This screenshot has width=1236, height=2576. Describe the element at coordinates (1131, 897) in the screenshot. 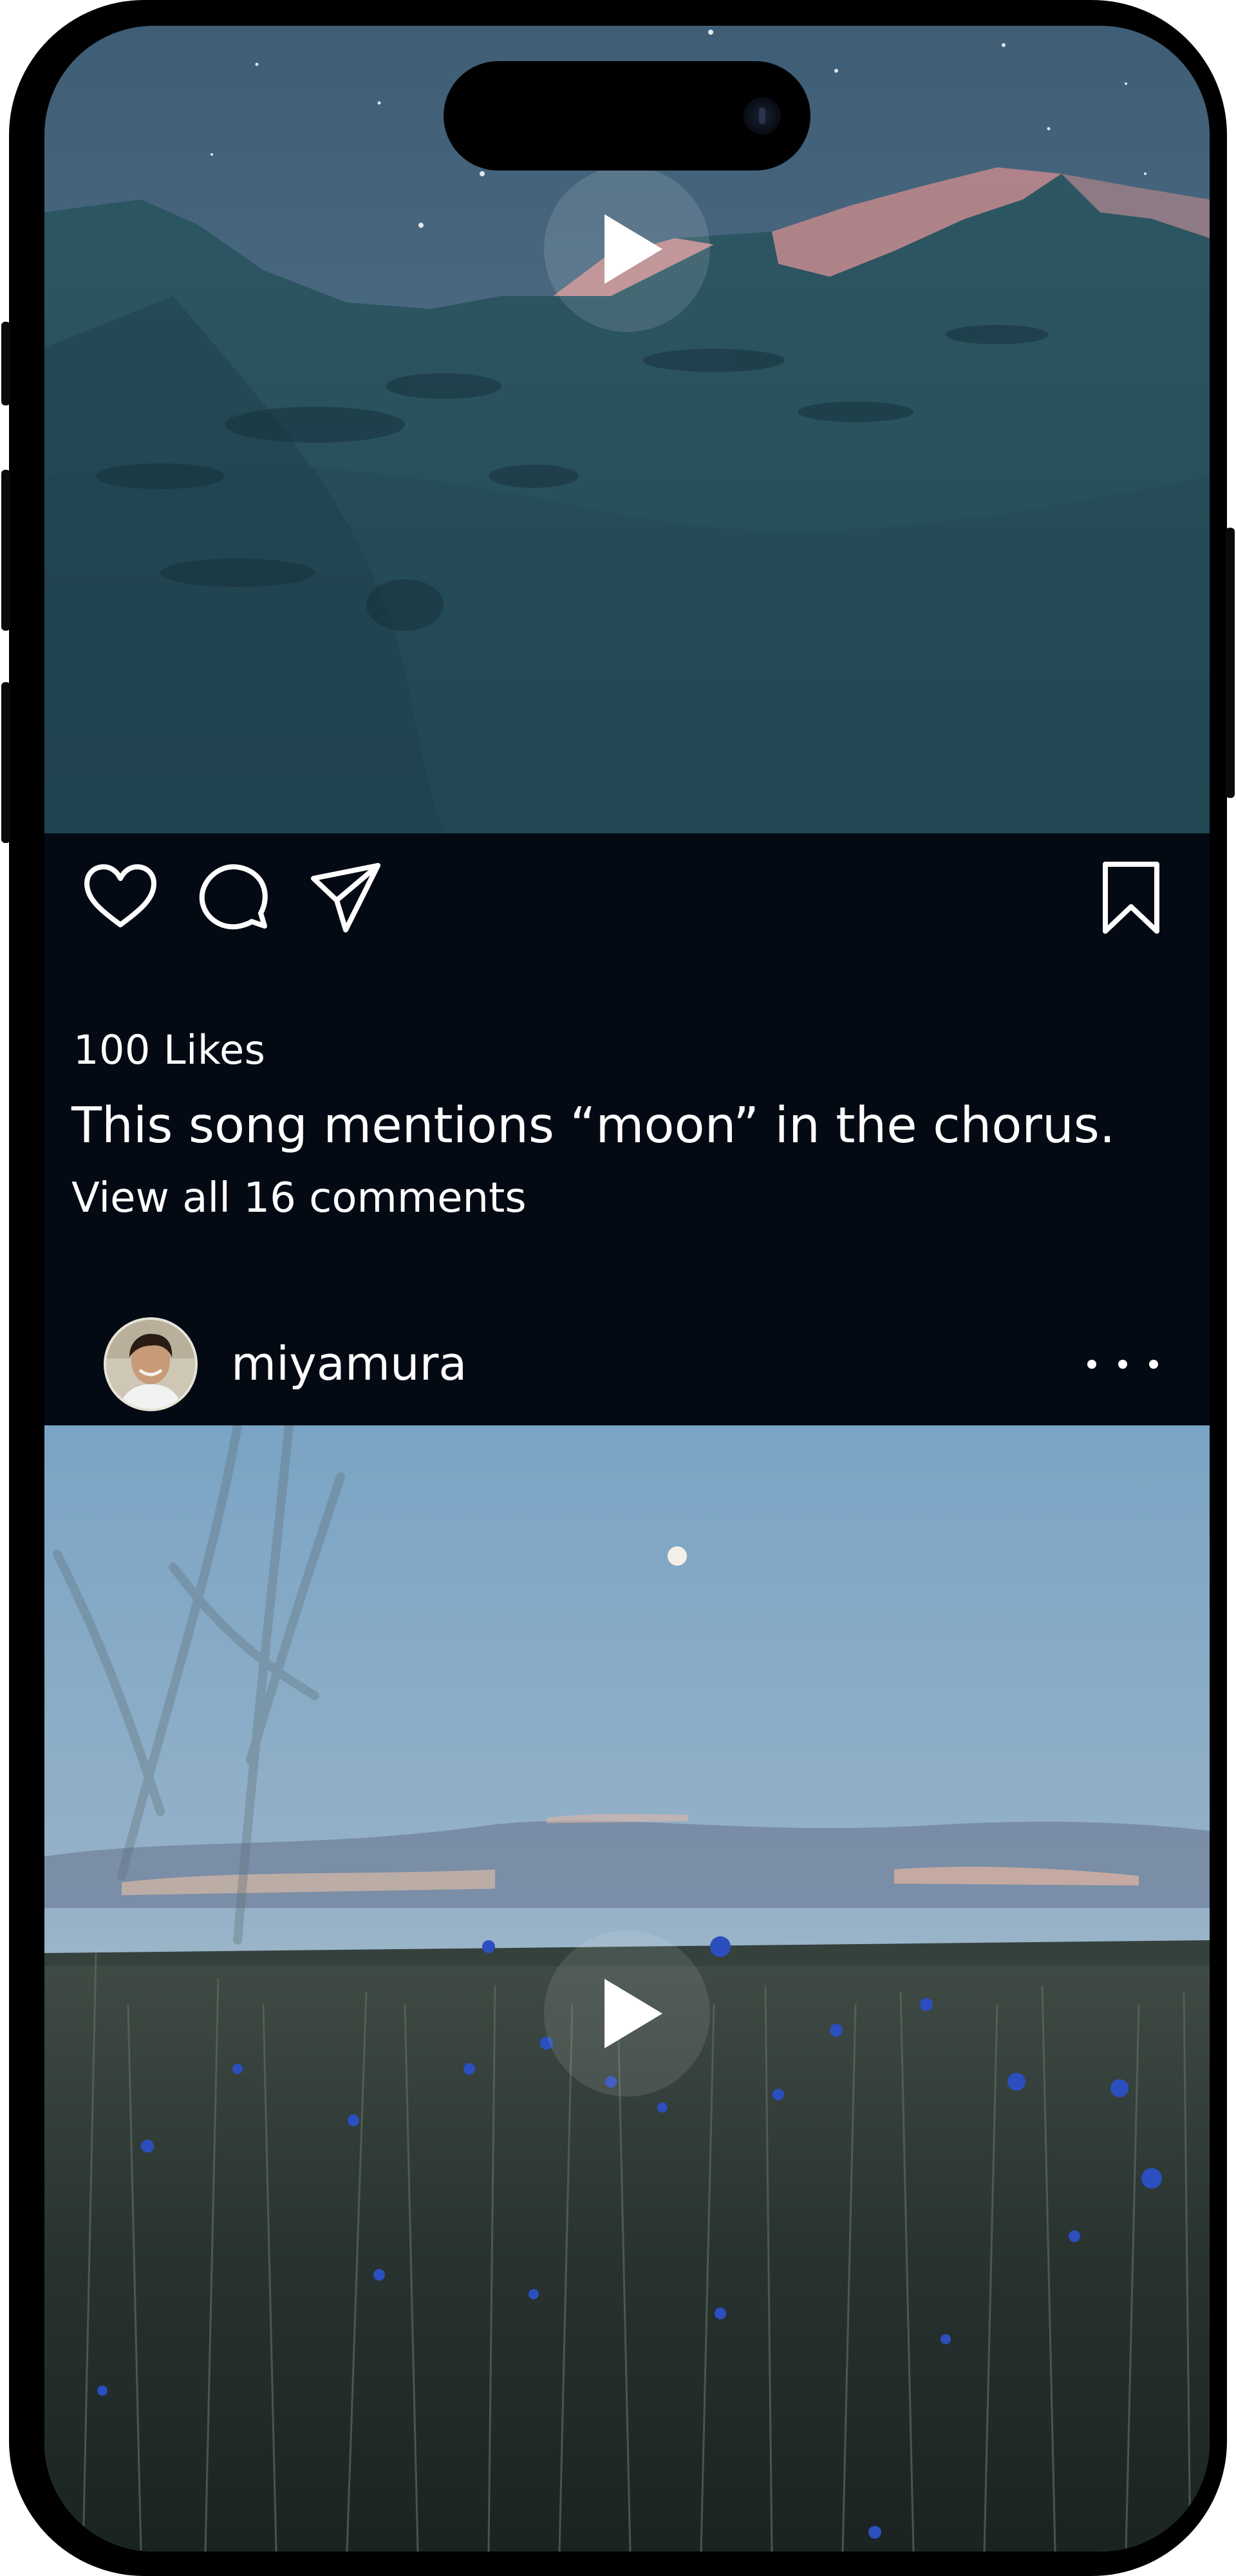

I see `bookmark-icon` at that location.